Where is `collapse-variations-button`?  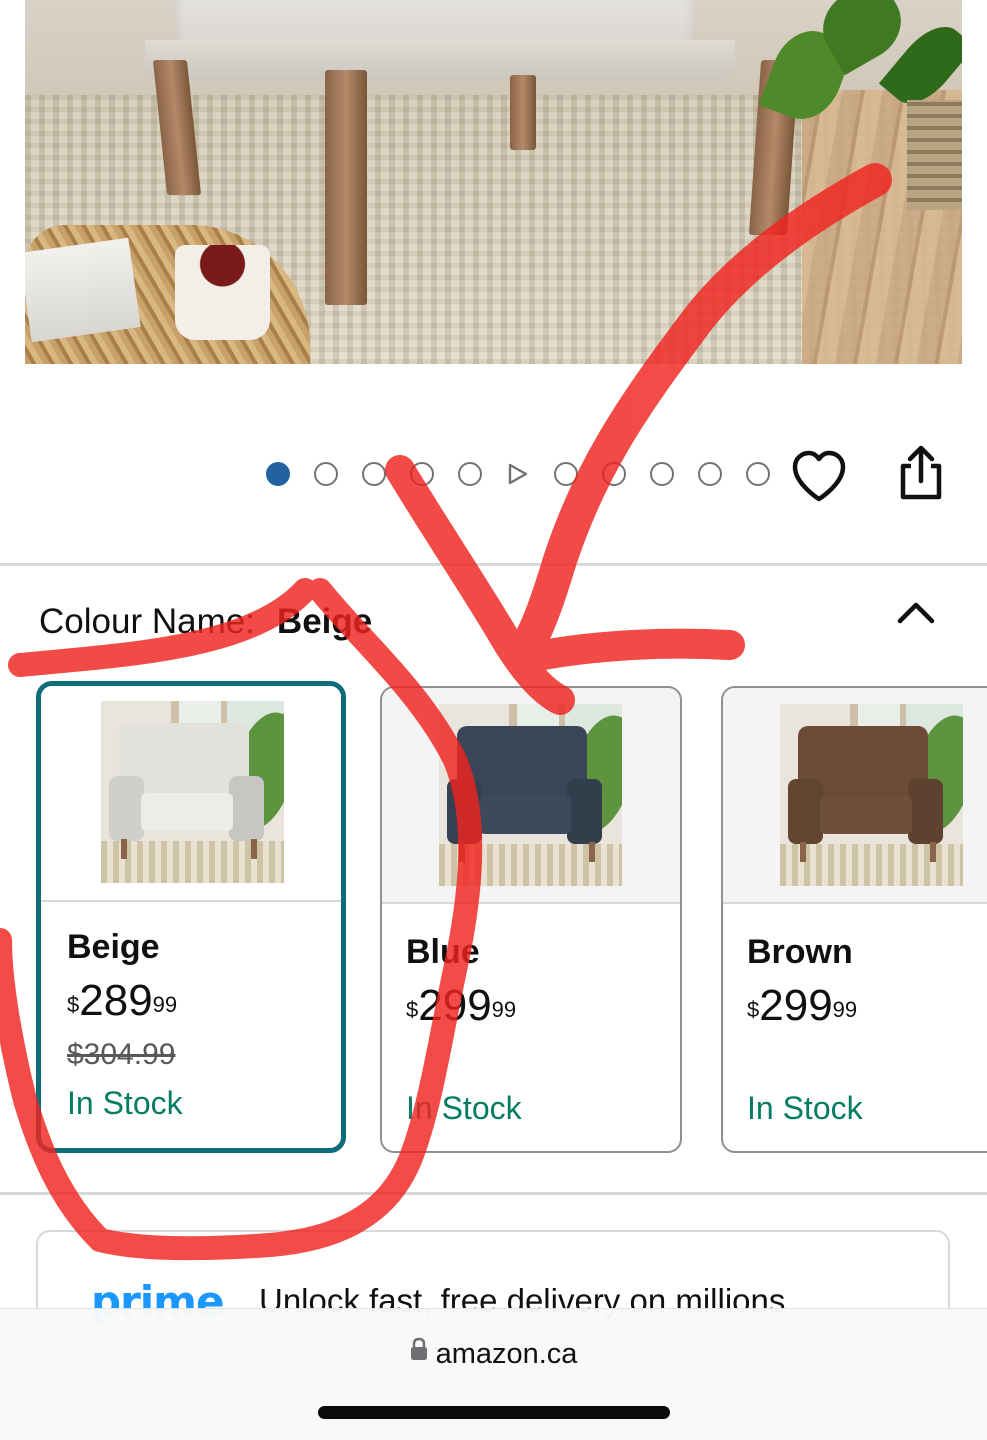
collapse-variations-button is located at coordinates (916, 612).